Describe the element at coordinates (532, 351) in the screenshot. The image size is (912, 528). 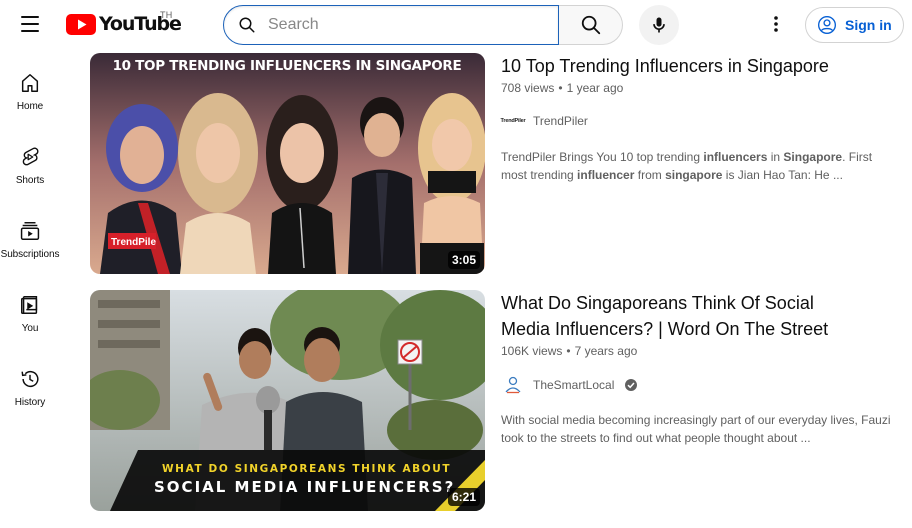
I see `view-count: 106K views` at that location.